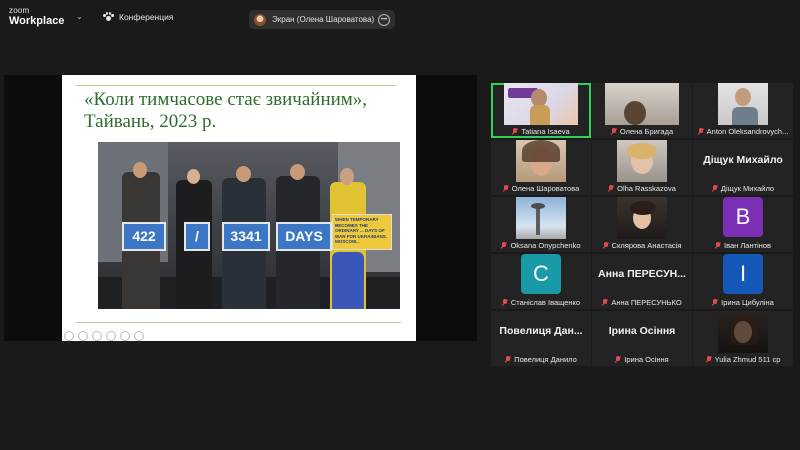 This screenshot has height=450, width=800. What do you see at coordinates (642, 331) in the screenshot?
I see `participant-display-name: Ірина Осіння` at bounding box center [642, 331].